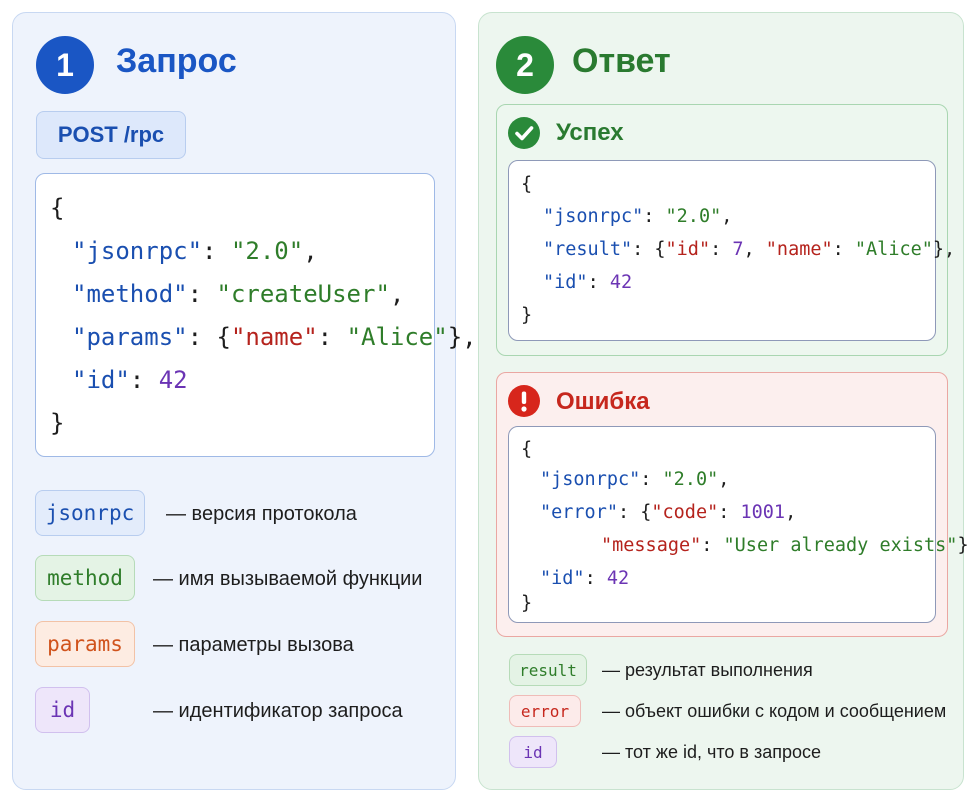 Image resolution: width=972 pixels, height=799 pixels. I want to click on legend-desc-id: — идентификатор запроса, so click(278, 711).